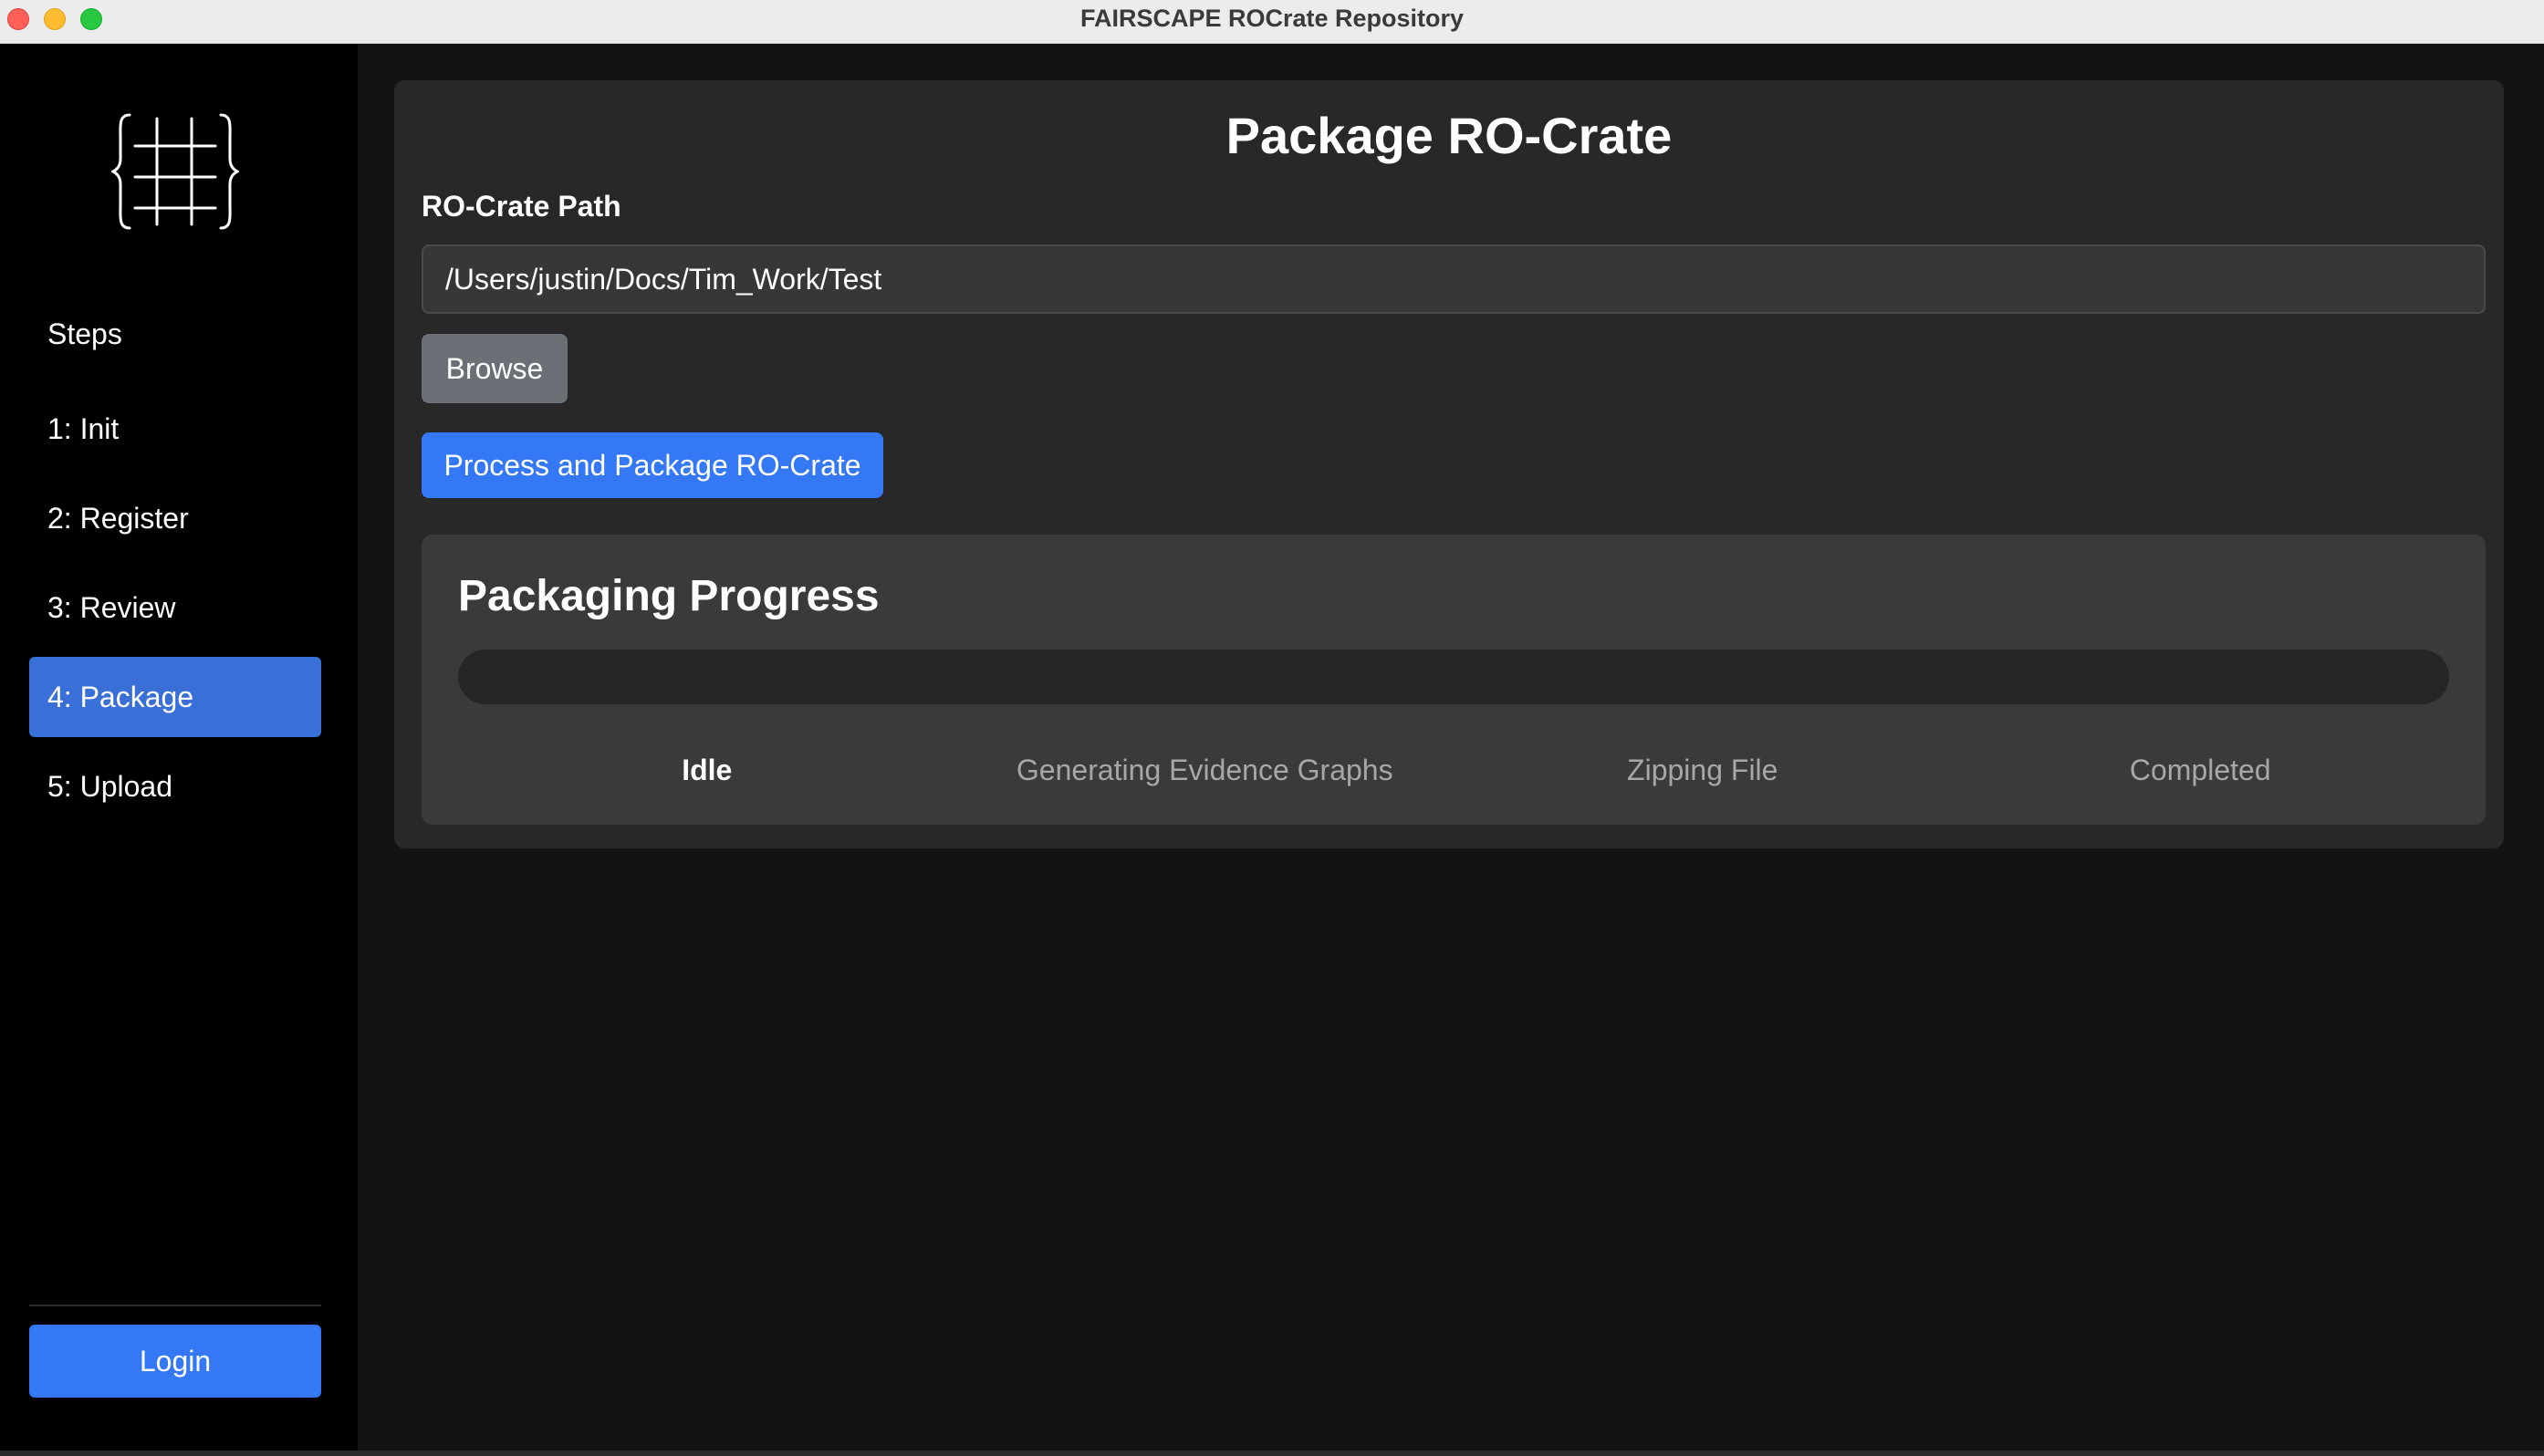 Image resolution: width=2544 pixels, height=1456 pixels. What do you see at coordinates (1702, 770) in the screenshot?
I see `stage-zipping-file: Zipping File` at bounding box center [1702, 770].